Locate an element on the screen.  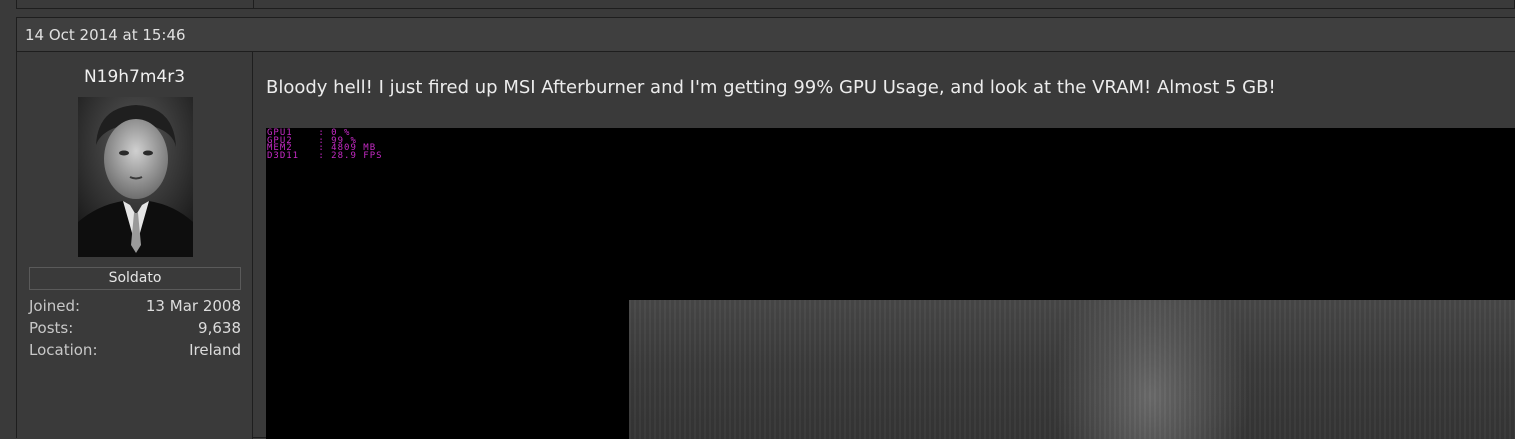
stat-joined: Joined: 13 Mar 2008 is located at coordinates (135, 308).